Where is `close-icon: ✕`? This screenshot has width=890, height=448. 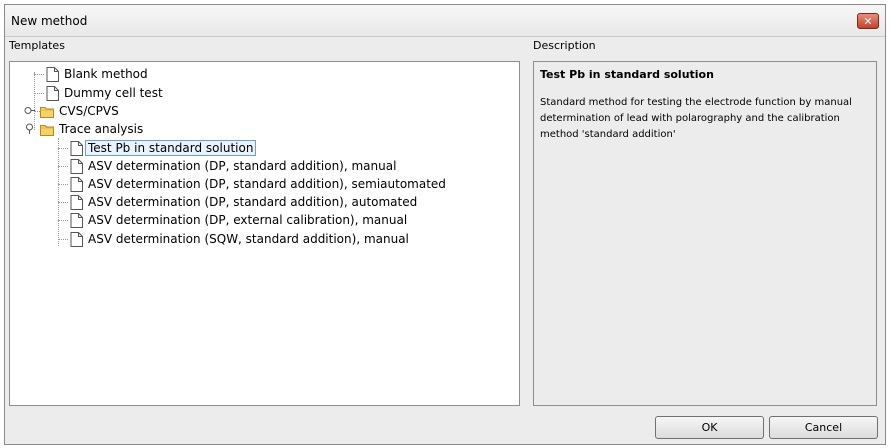
close-icon: ✕ is located at coordinates (868, 21).